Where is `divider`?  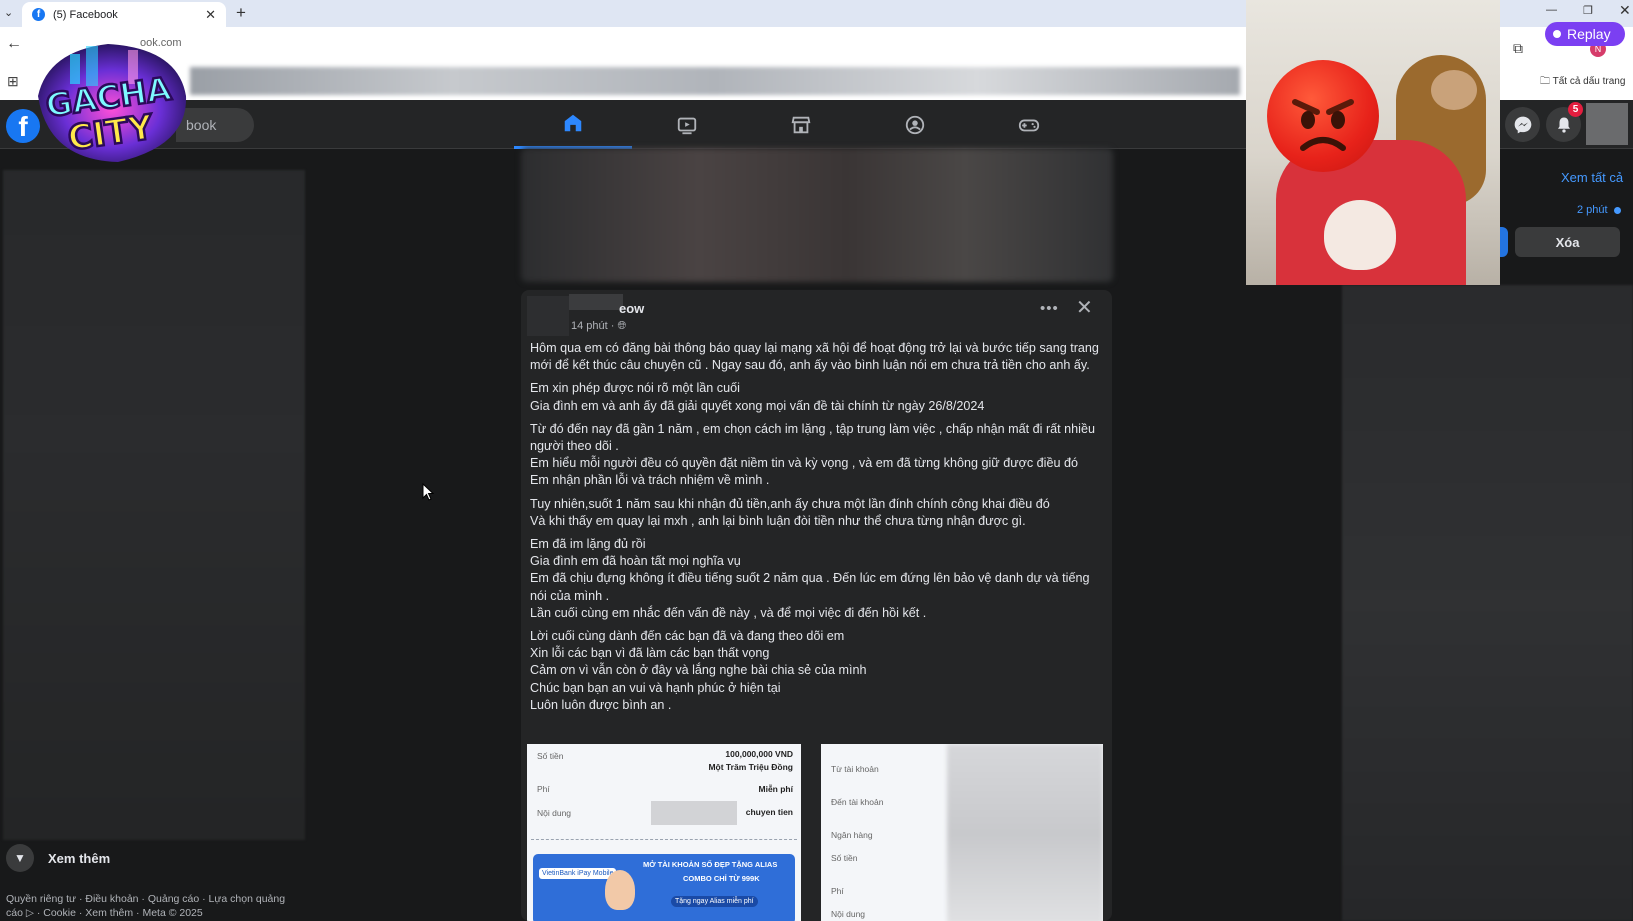
divider is located at coordinates (664, 839).